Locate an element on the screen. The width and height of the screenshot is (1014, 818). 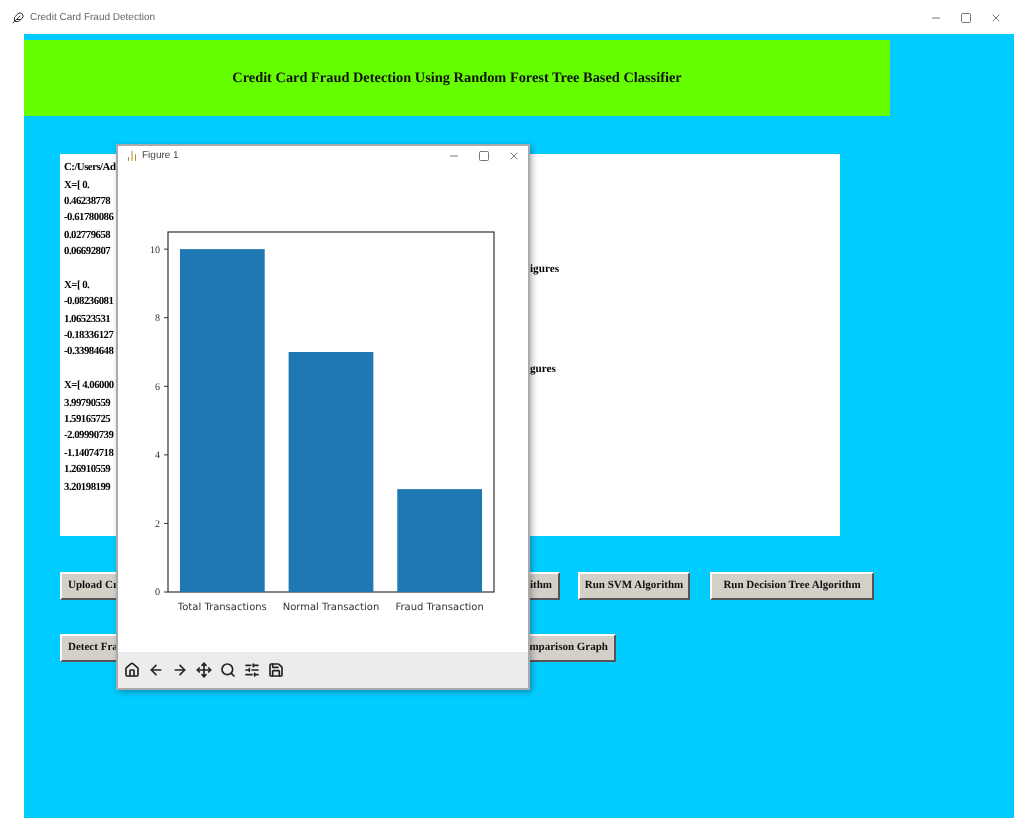
sliders-icon is located at coordinates (252, 669).